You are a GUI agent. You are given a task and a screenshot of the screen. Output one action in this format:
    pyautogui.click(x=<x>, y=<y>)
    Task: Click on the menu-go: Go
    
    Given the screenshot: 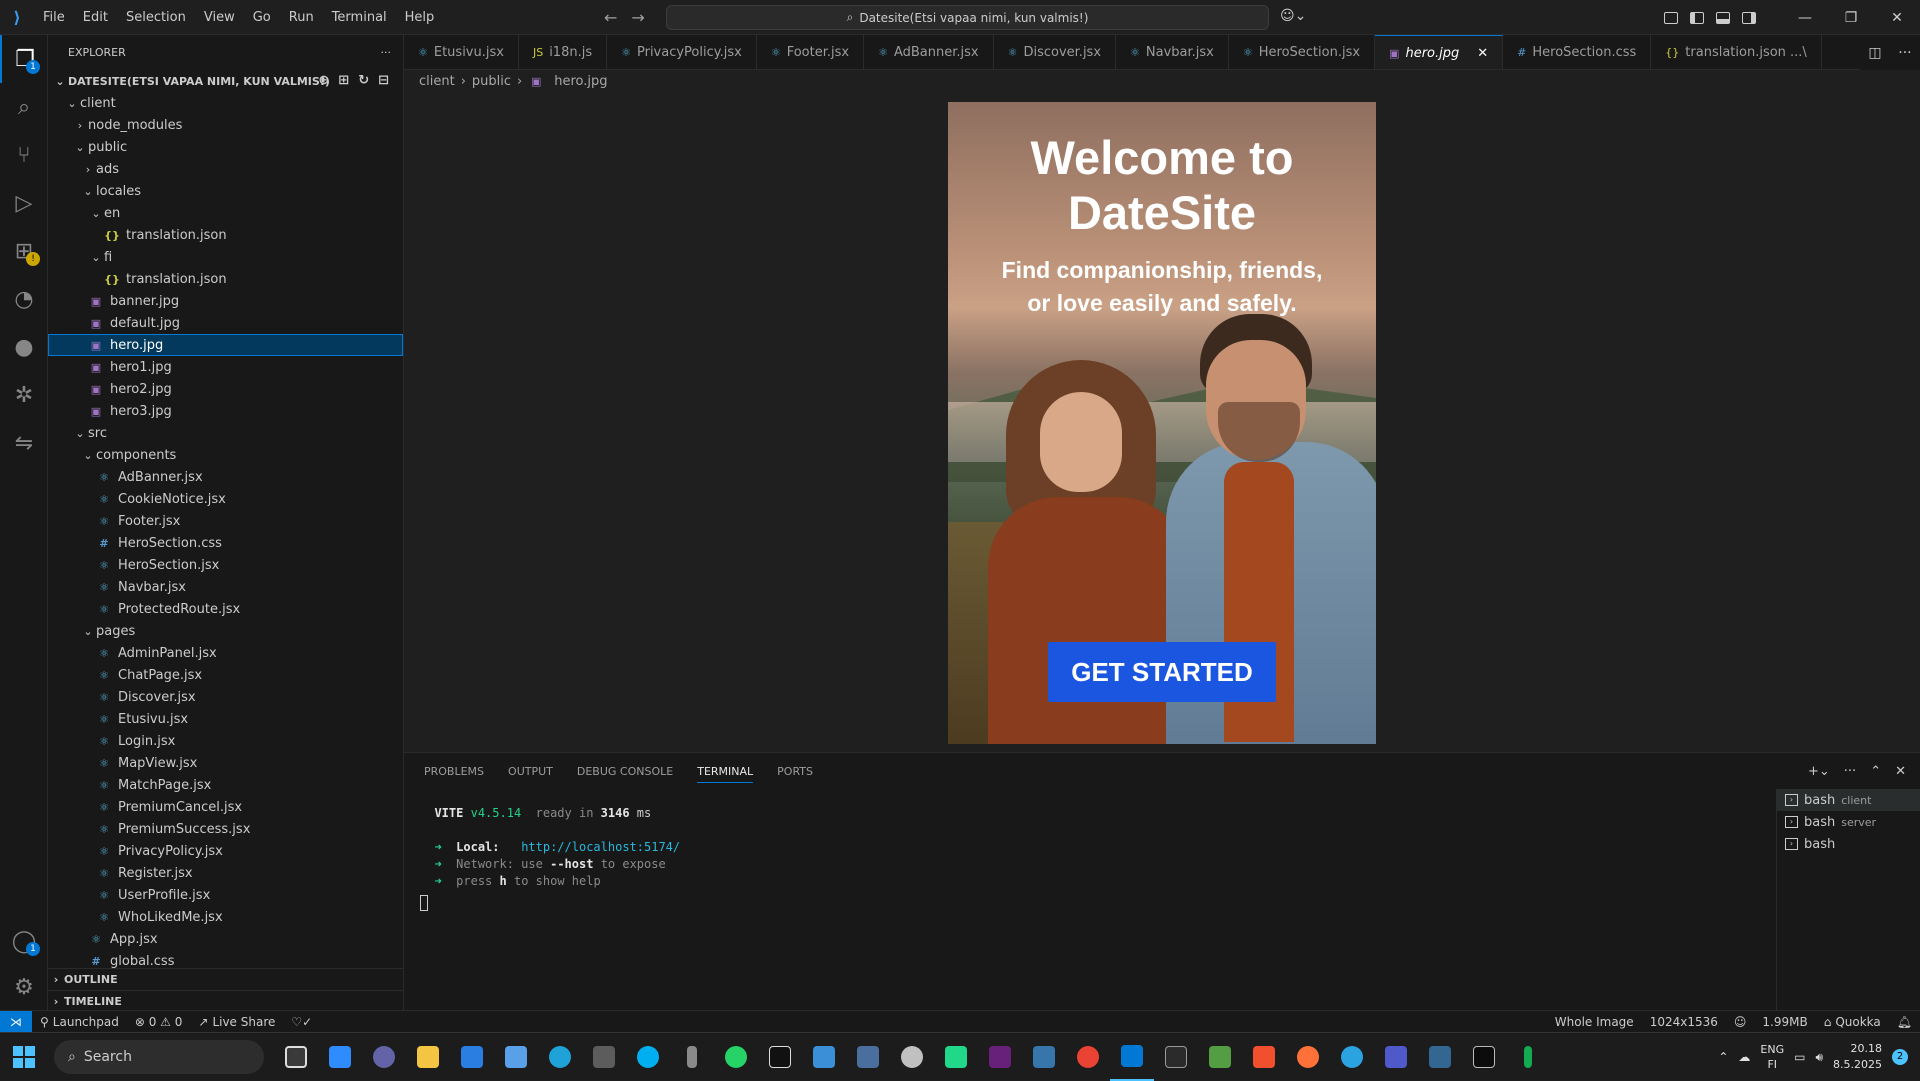 What is the action you would take?
    pyautogui.click(x=262, y=17)
    